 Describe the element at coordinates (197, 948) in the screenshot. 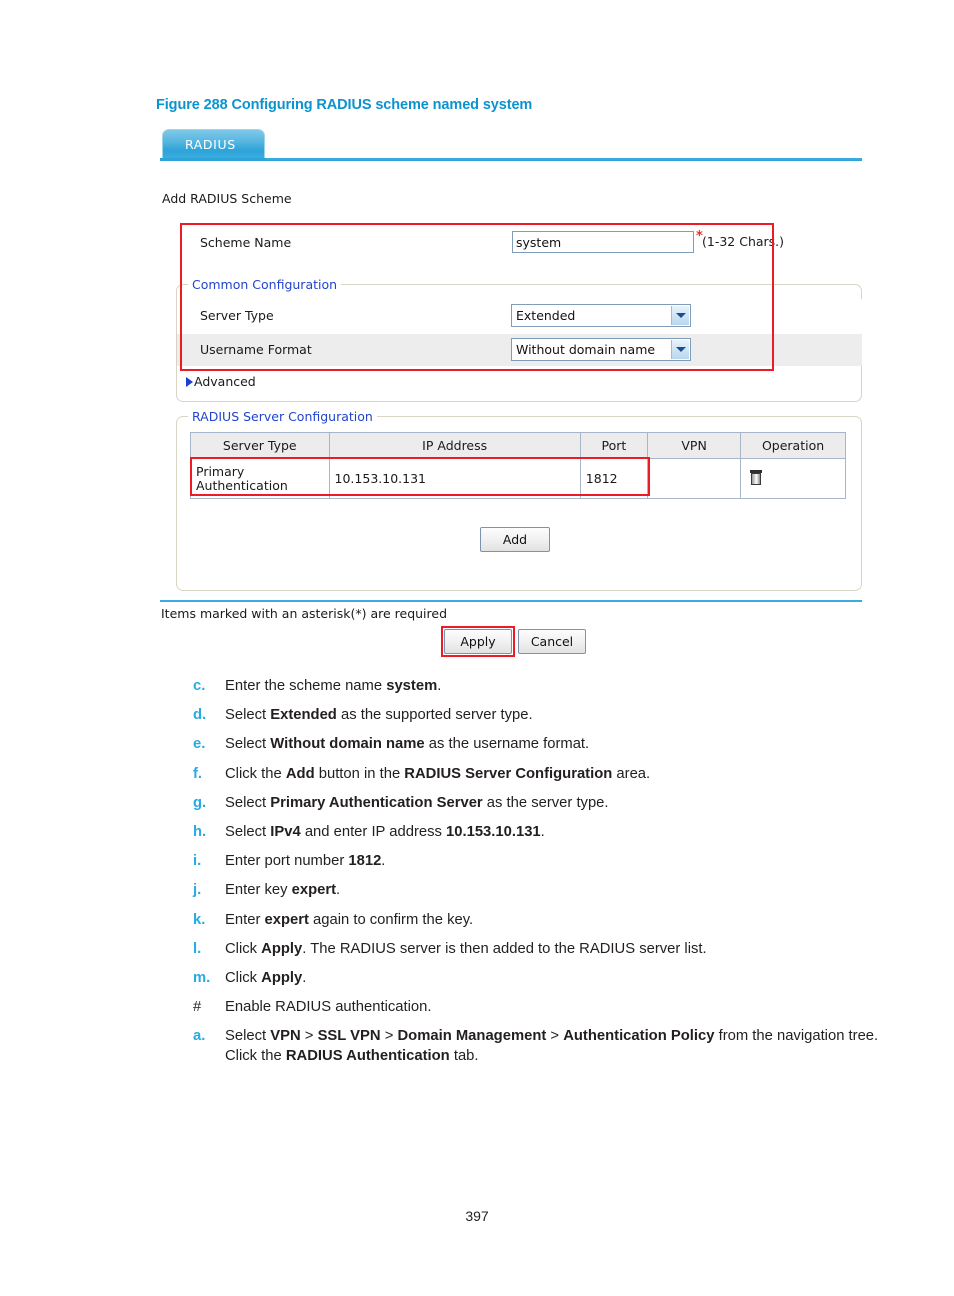

I see `step-marker: l.` at that location.